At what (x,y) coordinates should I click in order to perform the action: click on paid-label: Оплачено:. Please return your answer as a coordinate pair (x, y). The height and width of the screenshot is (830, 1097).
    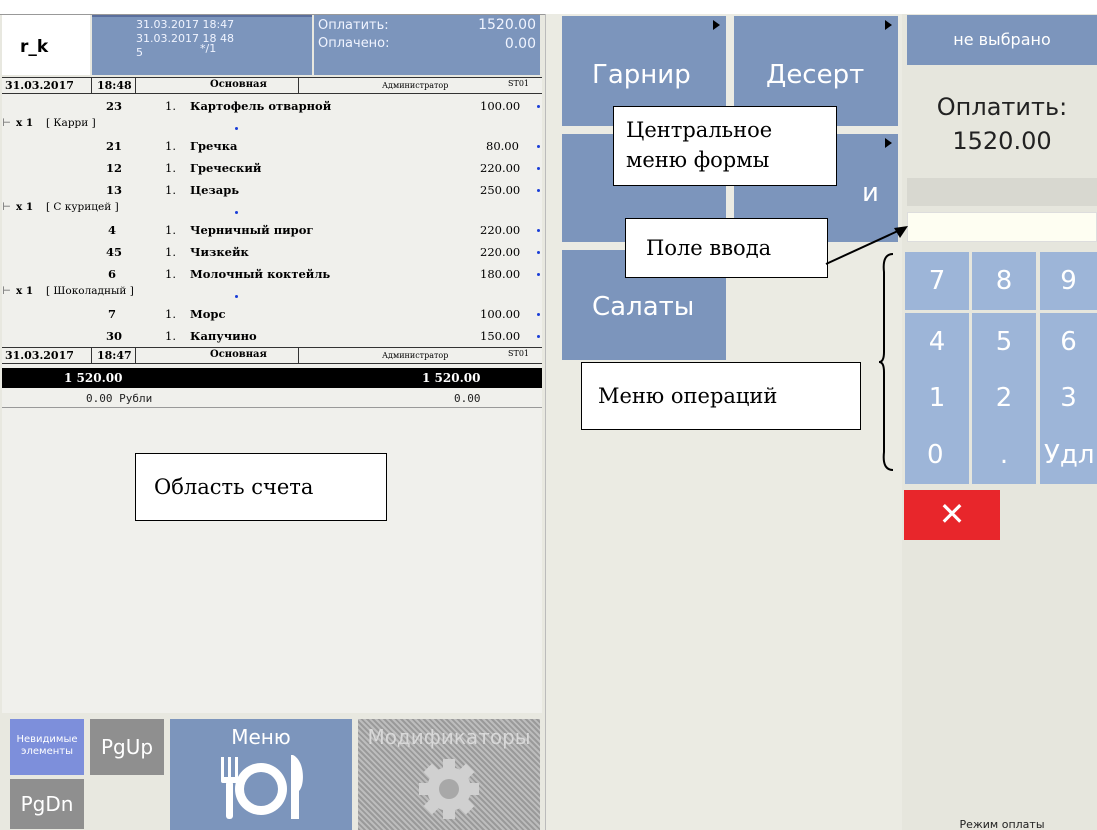
    Looking at the image, I should click on (354, 43).